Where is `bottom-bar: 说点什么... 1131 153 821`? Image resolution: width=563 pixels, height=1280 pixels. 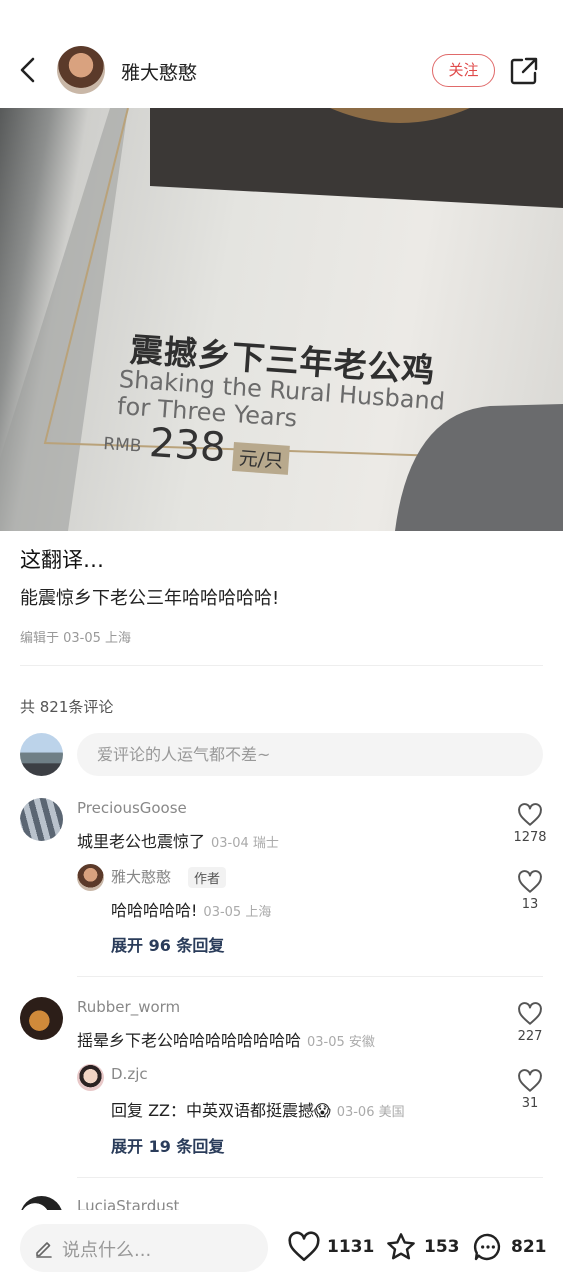
bottom-bar: 说点什么... 1131 153 821 is located at coordinates (281, 1245).